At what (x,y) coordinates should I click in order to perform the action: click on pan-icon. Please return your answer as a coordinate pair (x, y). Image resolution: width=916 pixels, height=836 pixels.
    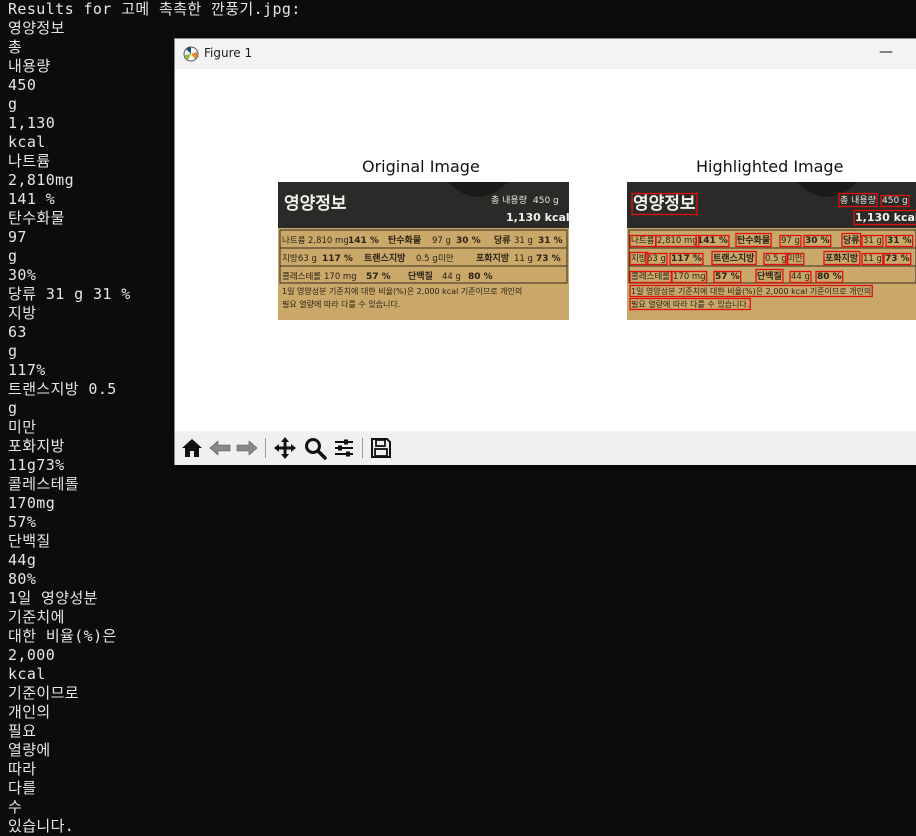
    Looking at the image, I should click on (285, 448).